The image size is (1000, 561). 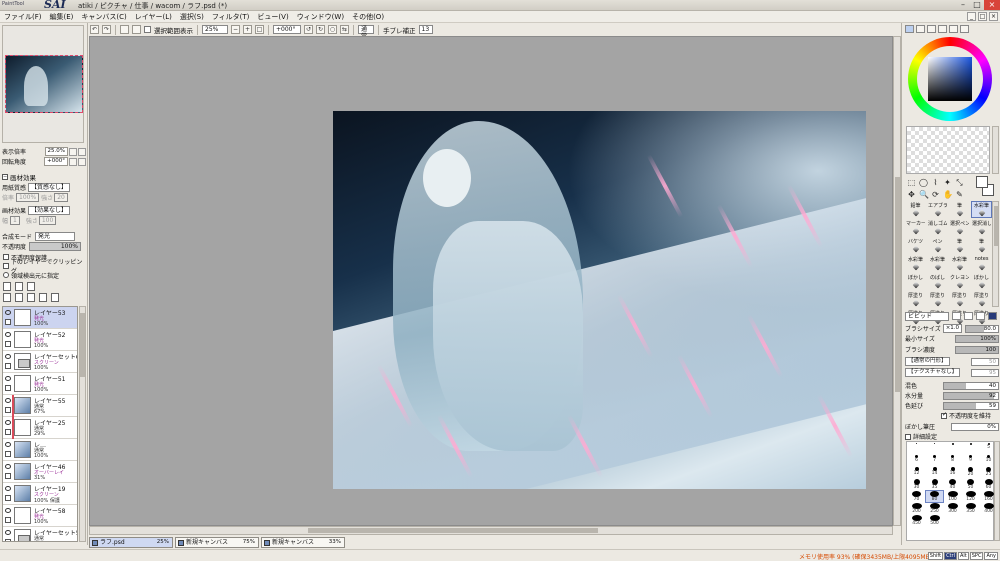 I want to click on brush-size-preset: 80, so click(x=934, y=496).